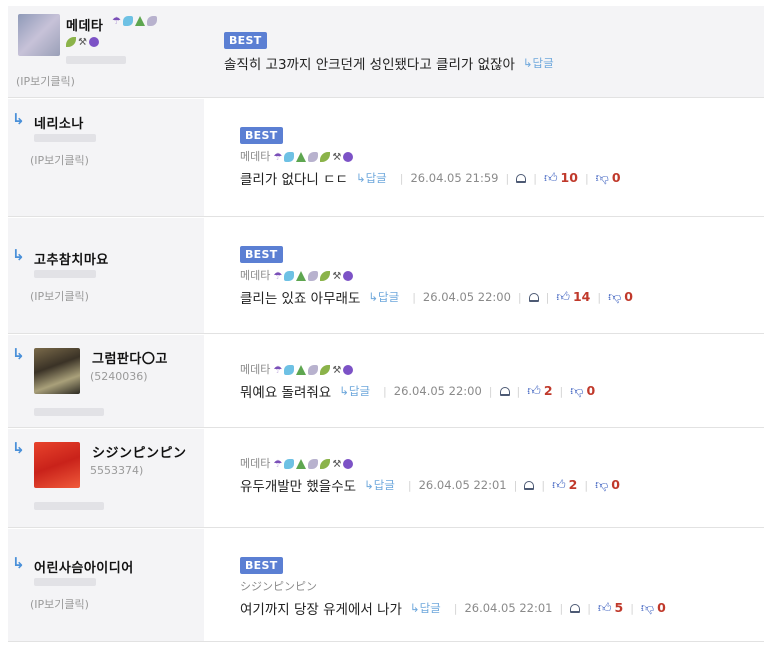 This screenshot has width=780, height=656. I want to click on comment-text: 클리는 있죠 아무래도, so click(300, 299).